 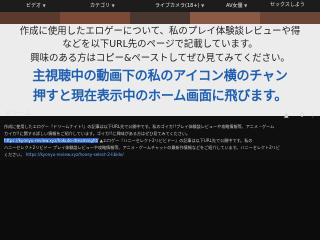 I want to click on nav-item-actresses: AV女優 ▼, so click(x=236, y=6).